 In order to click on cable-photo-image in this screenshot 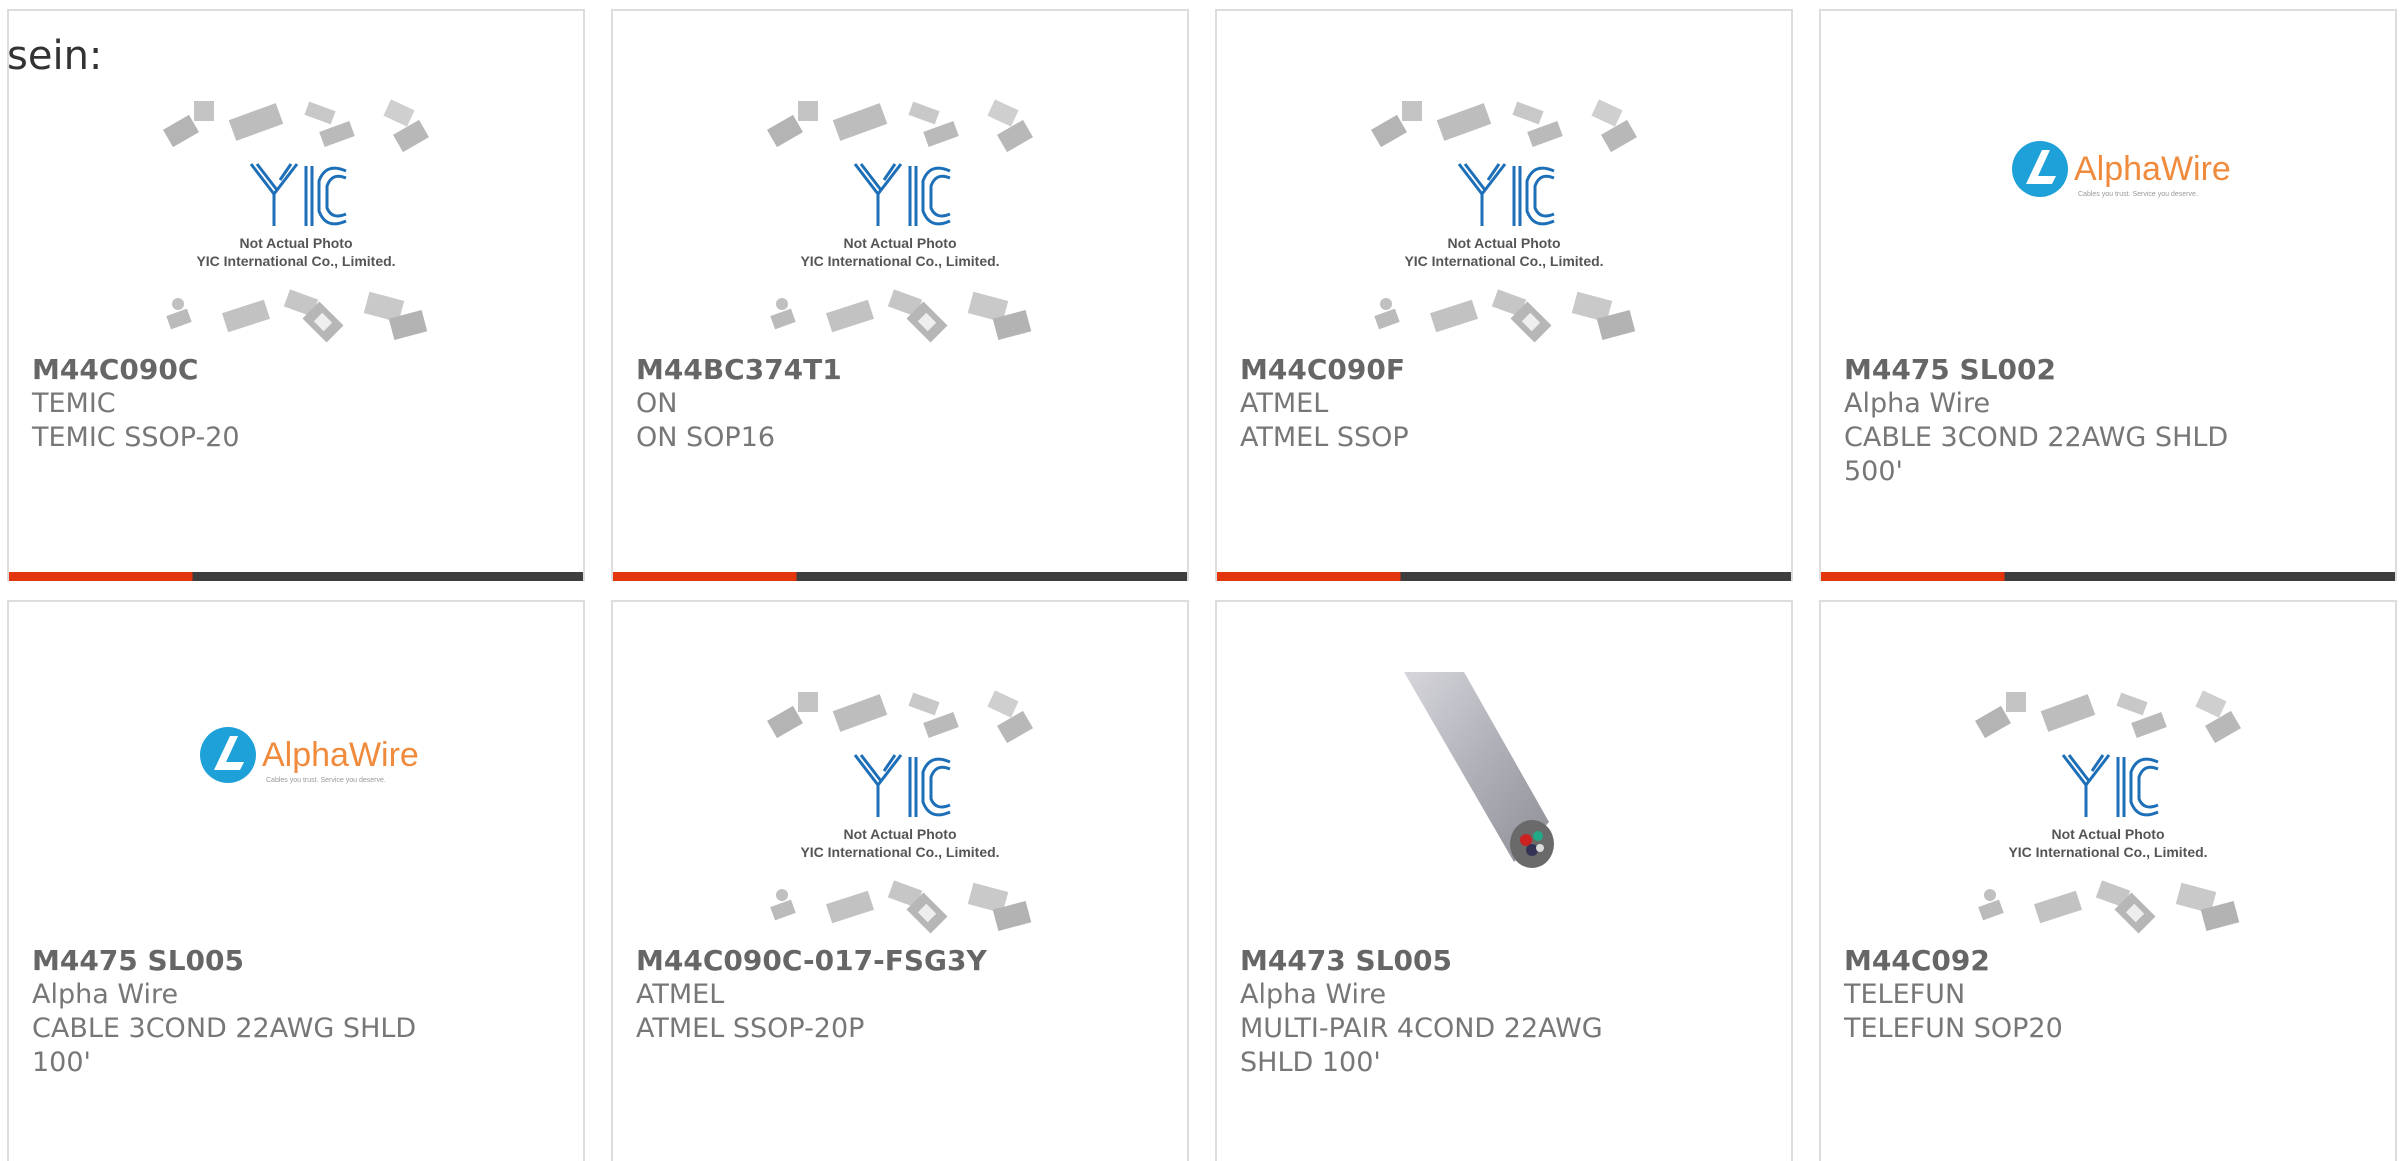, I will do `click(1479, 770)`.